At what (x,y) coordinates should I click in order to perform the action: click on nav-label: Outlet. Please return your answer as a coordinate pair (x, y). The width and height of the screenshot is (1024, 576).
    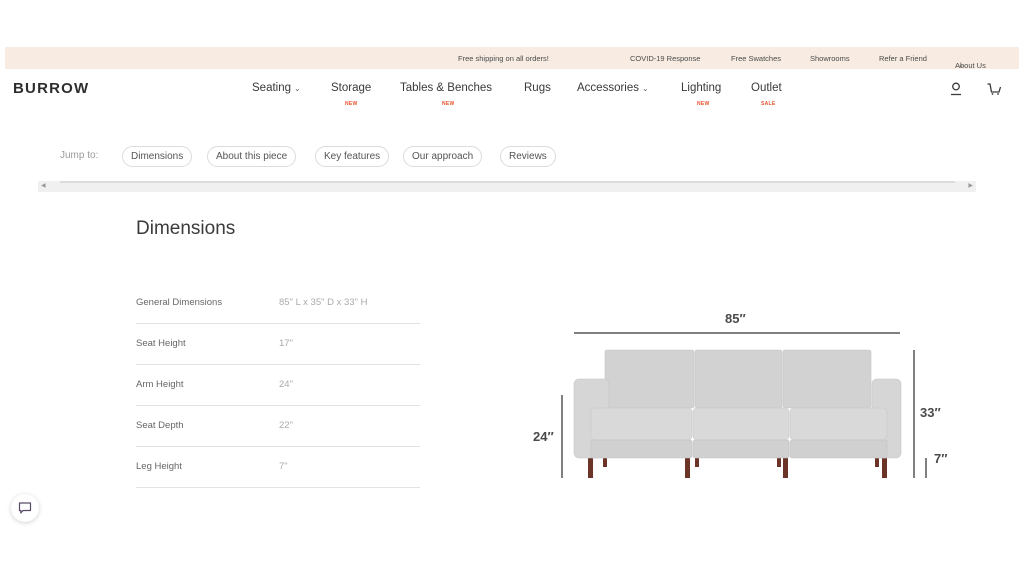
    Looking at the image, I should click on (766, 88).